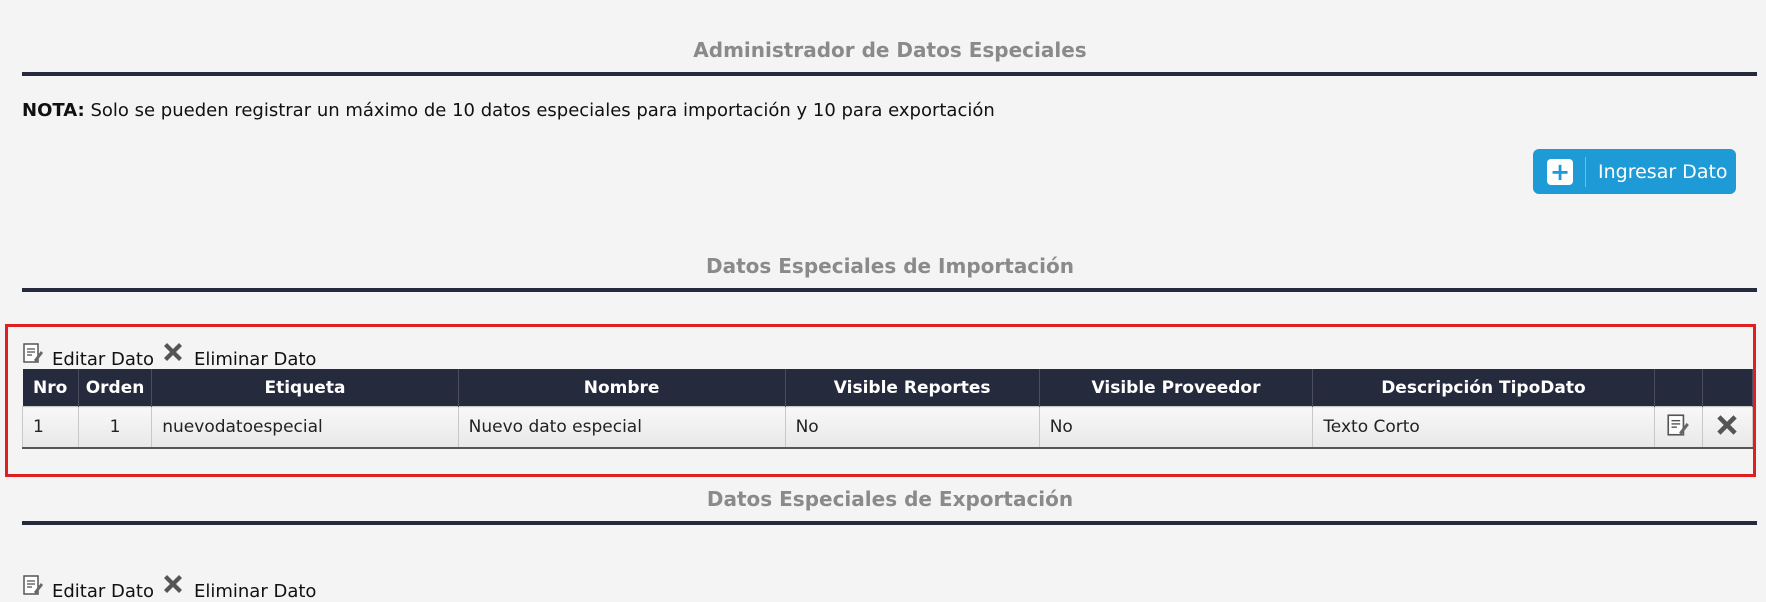  I want to click on col-edit, so click(1678, 388).